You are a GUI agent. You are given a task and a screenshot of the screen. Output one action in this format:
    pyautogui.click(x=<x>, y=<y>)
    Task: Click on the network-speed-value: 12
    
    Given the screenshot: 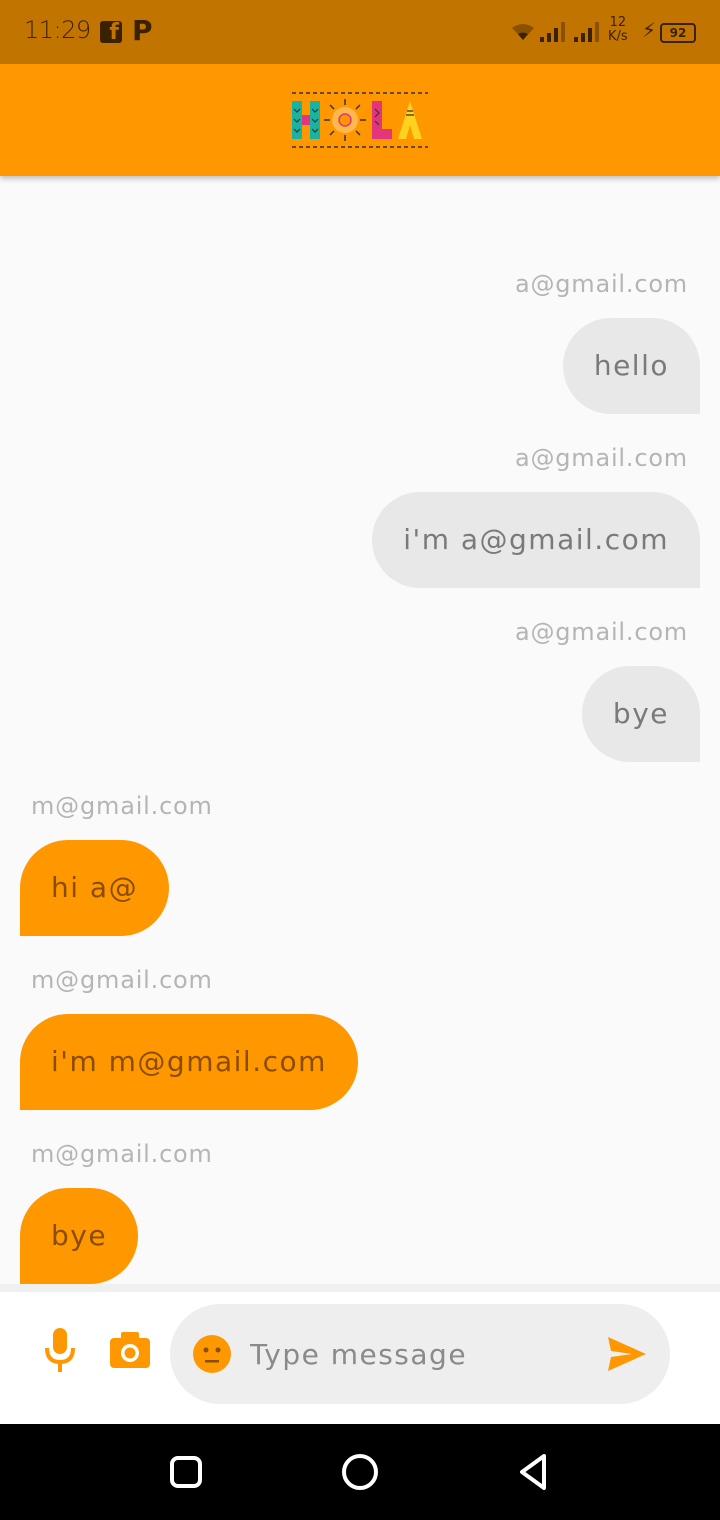 What is the action you would take?
    pyautogui.click(x=618, y=22)
    